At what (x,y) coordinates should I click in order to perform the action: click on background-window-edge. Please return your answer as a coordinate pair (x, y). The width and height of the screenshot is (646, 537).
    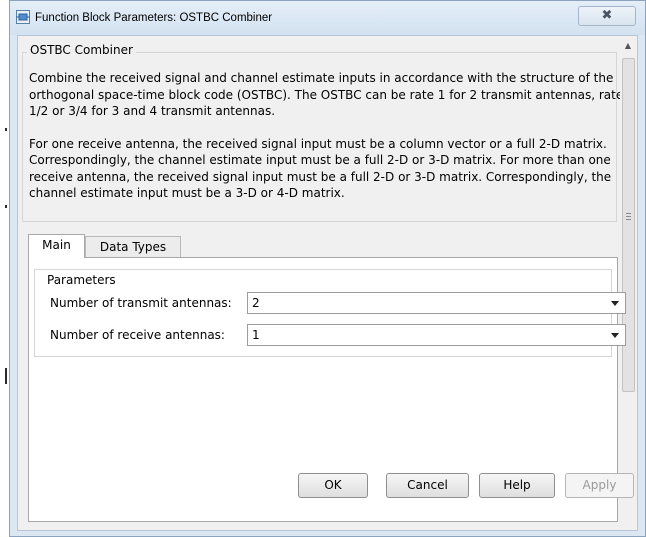
    Looking at the image, I should click on (4, 268).